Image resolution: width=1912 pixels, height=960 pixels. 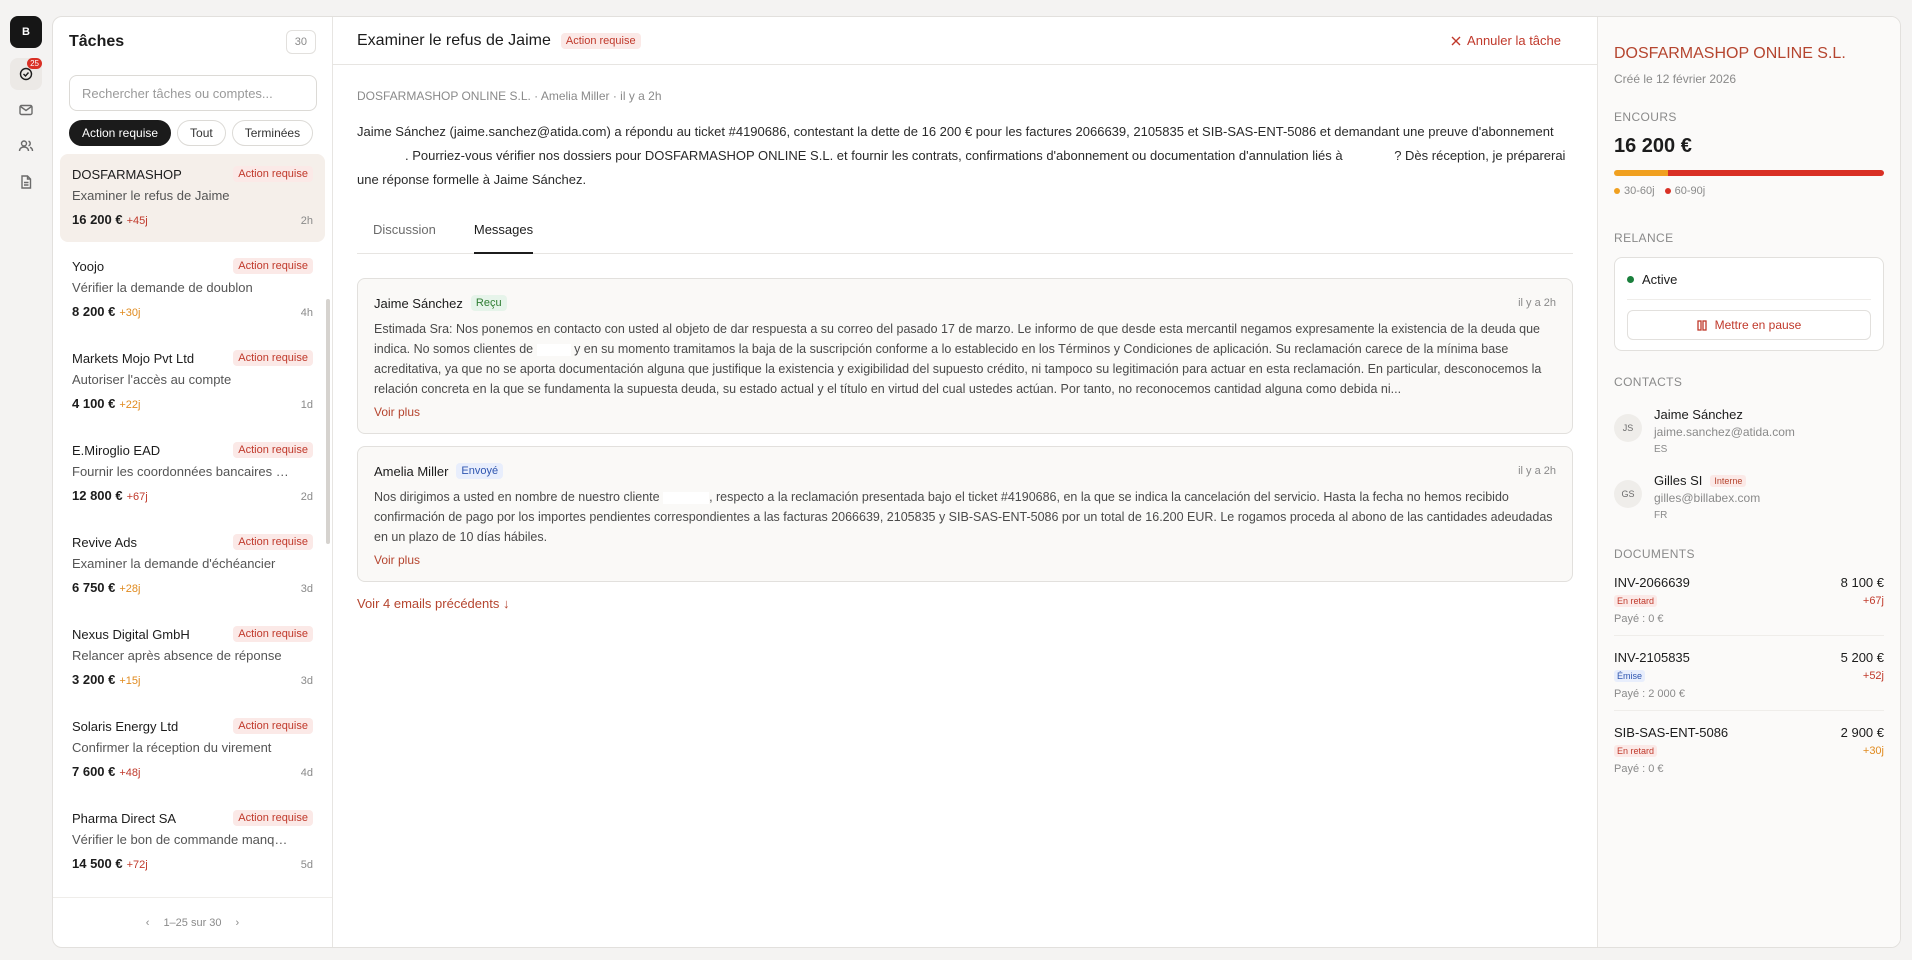 I want to click on filter-all: Tout, so click(x=201, y=133).